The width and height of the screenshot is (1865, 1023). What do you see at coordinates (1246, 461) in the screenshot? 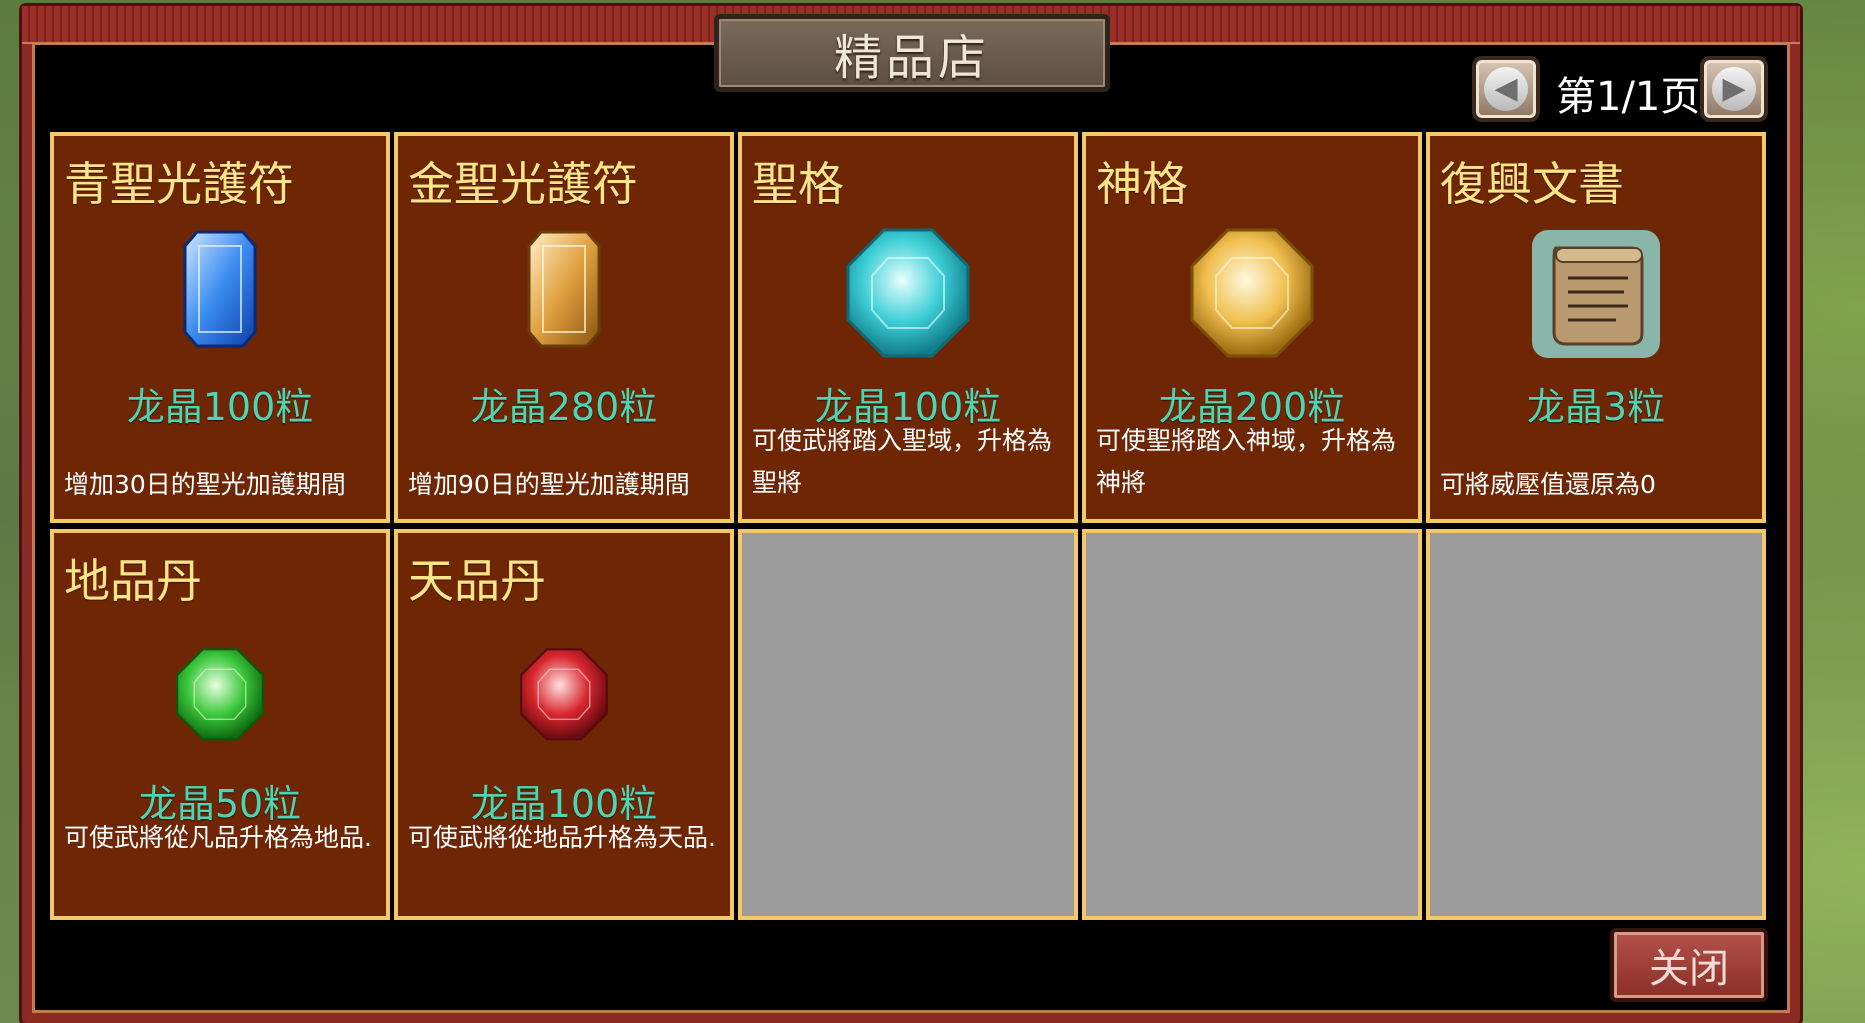
I see `item-description: 可使聖將踏入神域，升格為神將` at bounding box center [1246, 461].